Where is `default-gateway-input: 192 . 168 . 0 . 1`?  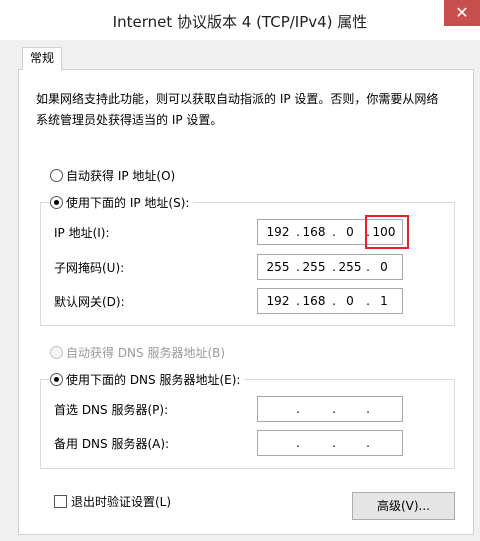
default-gateway-input: 192 . 168 . 0 . 1 is located at coordinates (330, 301).